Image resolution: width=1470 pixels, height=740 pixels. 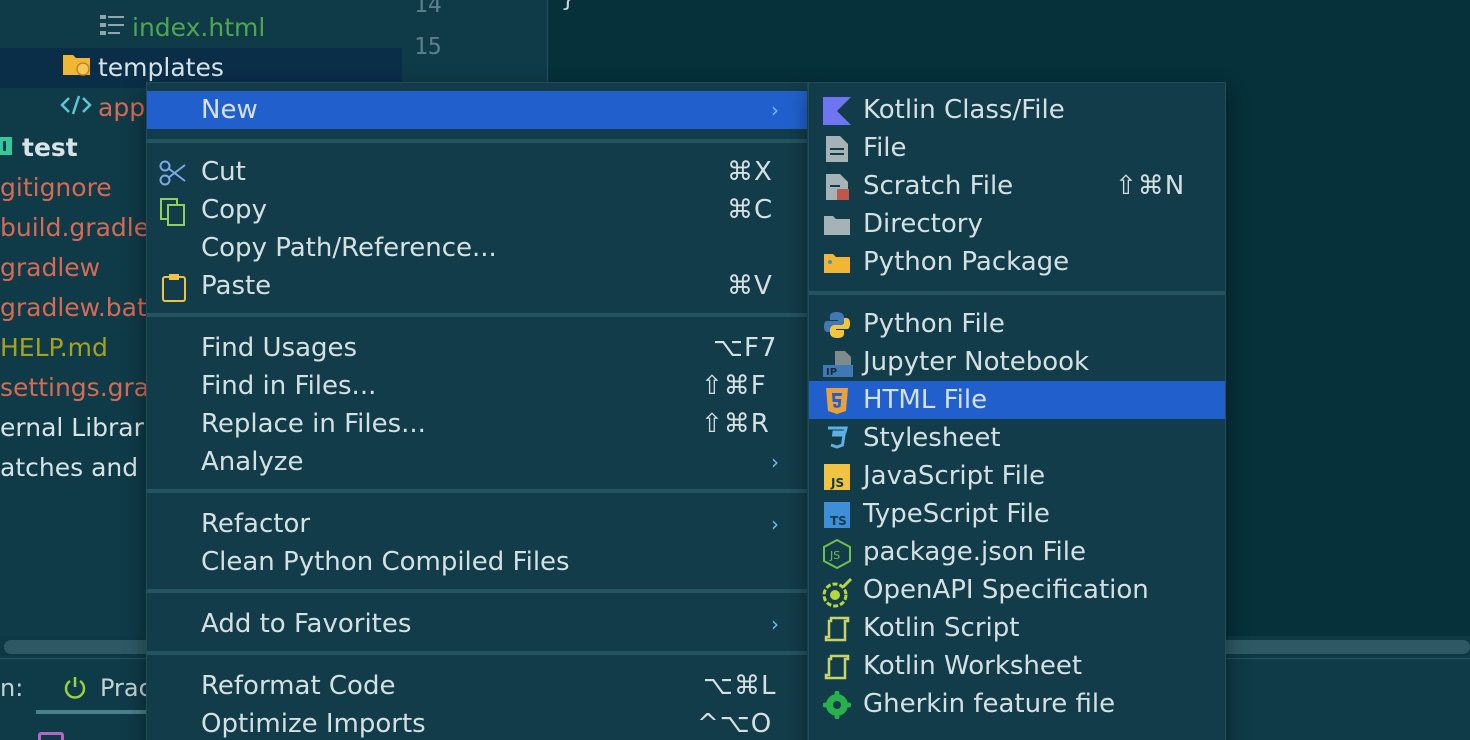 I want to click on menu-item-label: Clean Python Compiled Files, so click(x=385, y=562).